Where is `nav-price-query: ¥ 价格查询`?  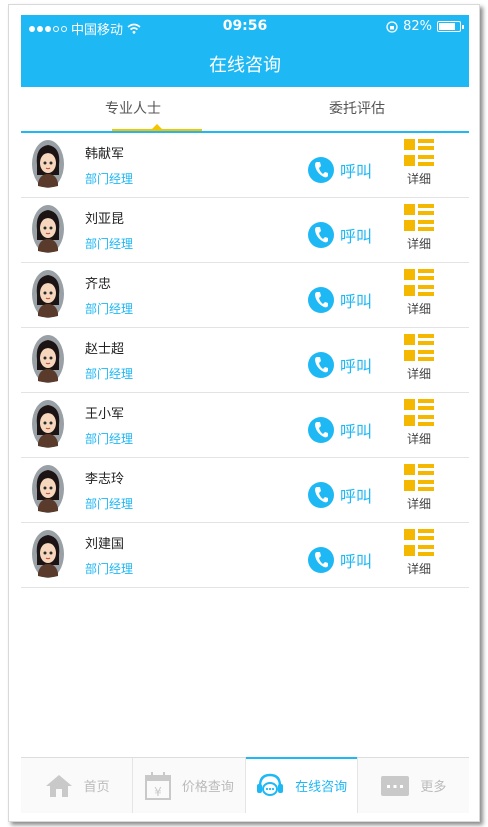
nav-price-query: ¥ 价格查询 is located at coordinates (189, 785).